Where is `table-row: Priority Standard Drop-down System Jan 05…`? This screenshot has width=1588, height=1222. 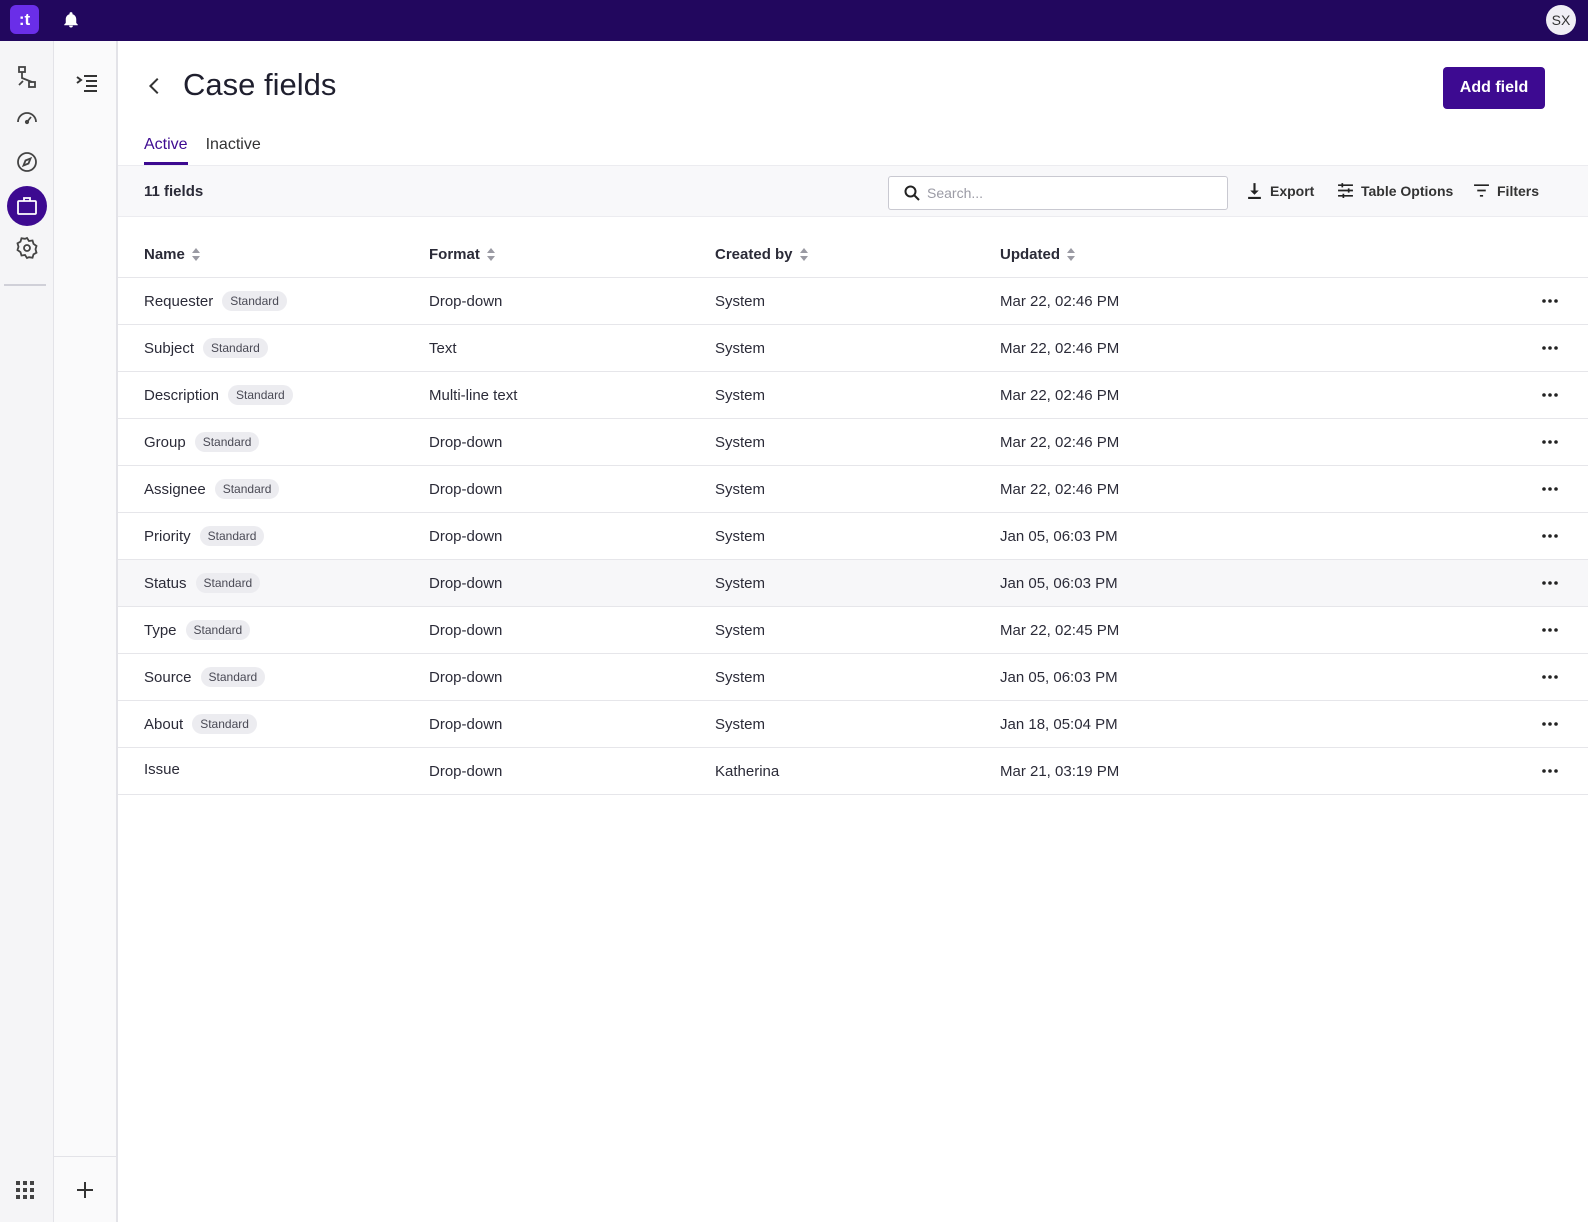 table-row: Priority Standard Drop-down System Jan 05… is located at coordinates (853, 536).